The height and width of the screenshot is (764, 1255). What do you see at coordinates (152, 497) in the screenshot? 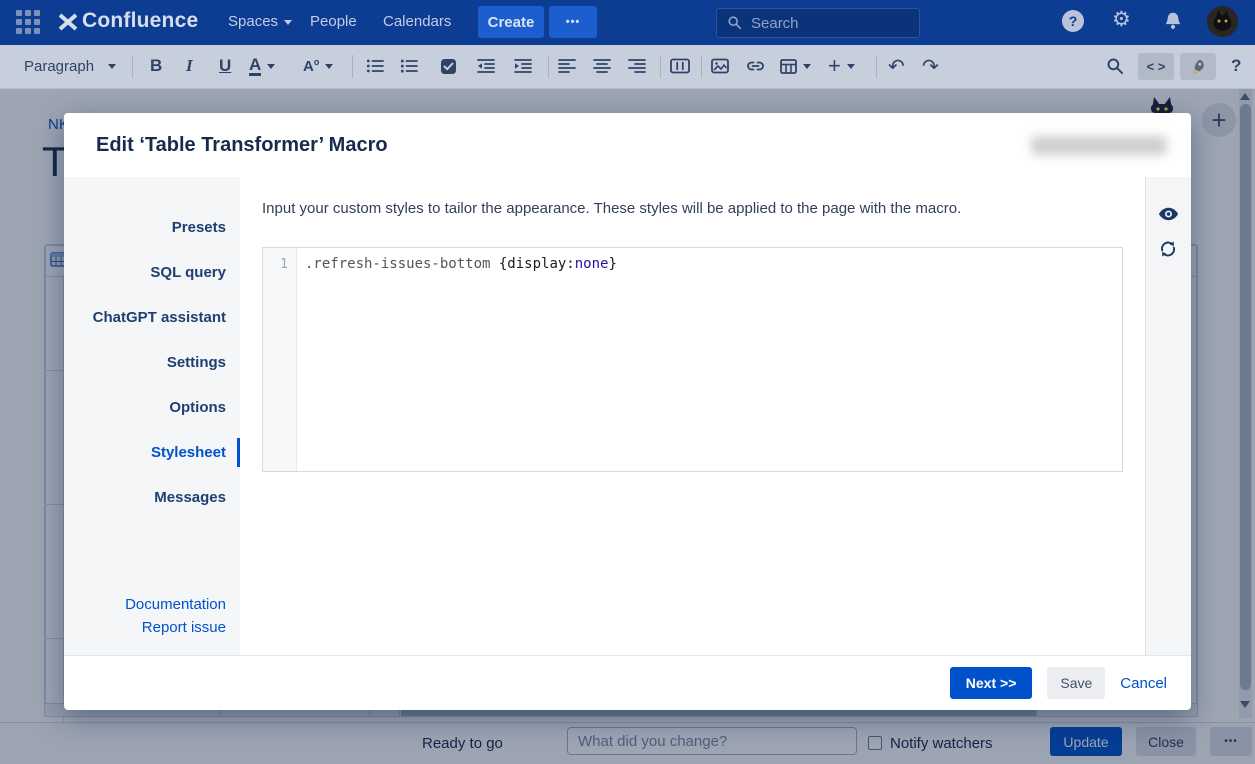
I see `tab-messages: Messages` at bounding box center [152, 497].